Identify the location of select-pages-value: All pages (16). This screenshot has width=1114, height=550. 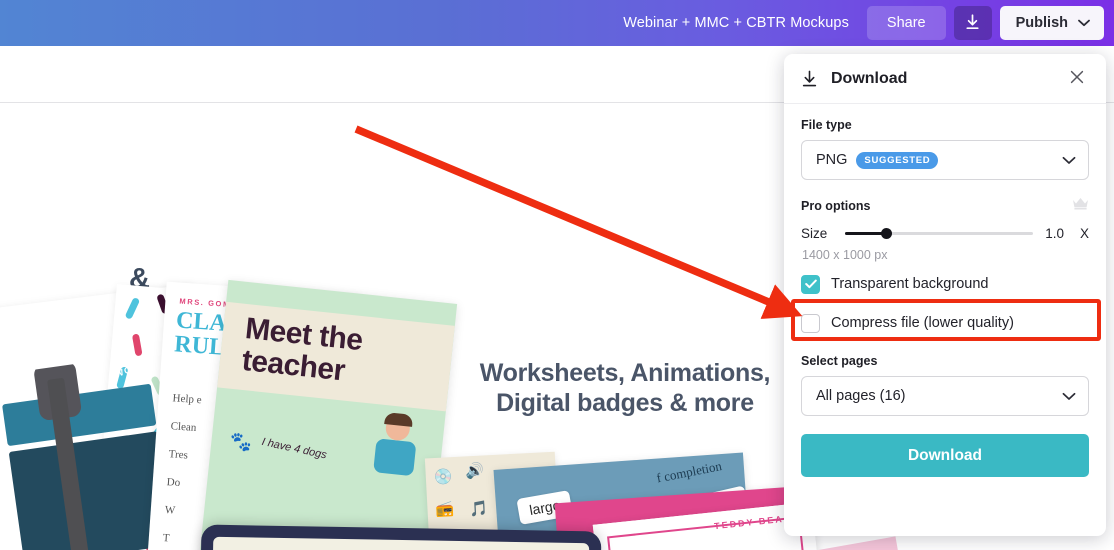
(861, 396).